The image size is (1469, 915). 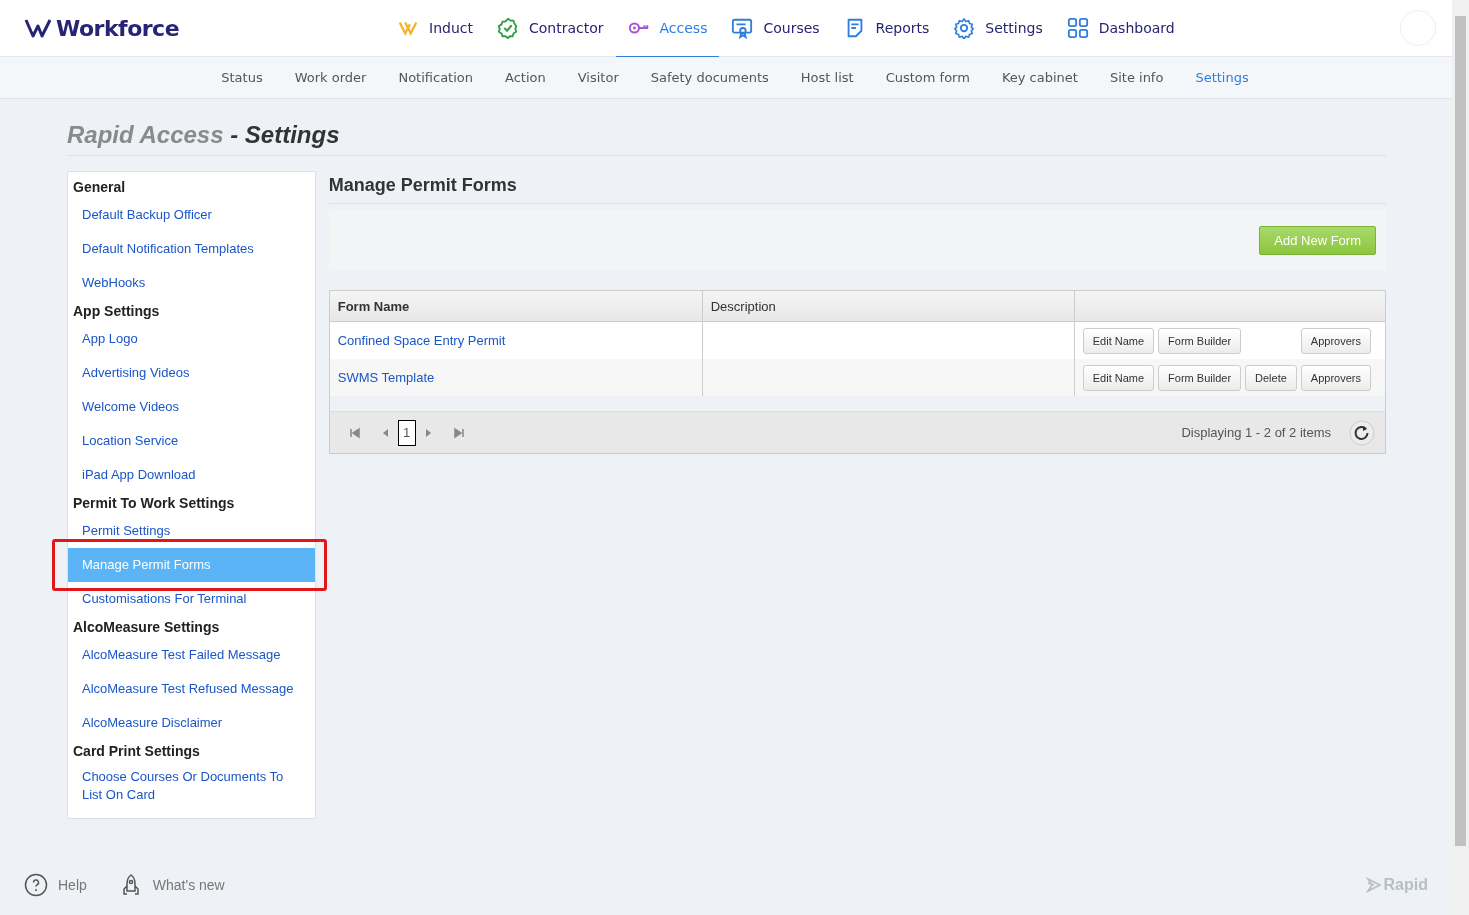 I want to click on sidebar-item: AlcoMeasure Test Failed Message, so click(x=191, y=655).